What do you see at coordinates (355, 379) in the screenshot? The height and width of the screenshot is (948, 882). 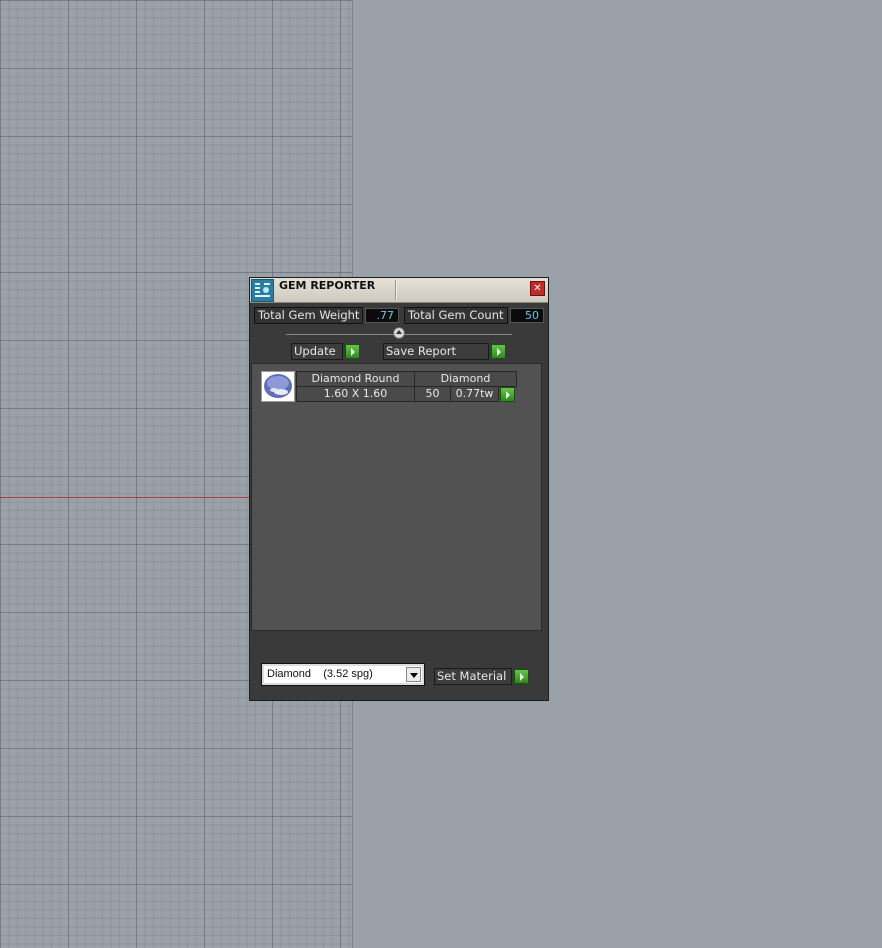 I see `gem-shape-cell: Diamond Round` at bounding box center [355, 379].